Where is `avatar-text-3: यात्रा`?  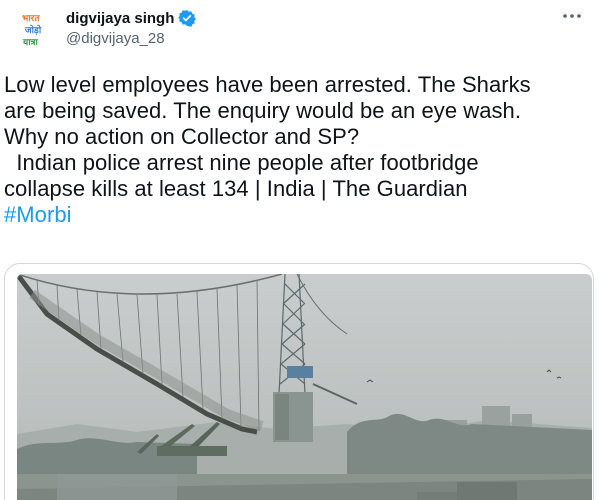 avatar-text-3: यात्रा is located at coordinates (30, 43).